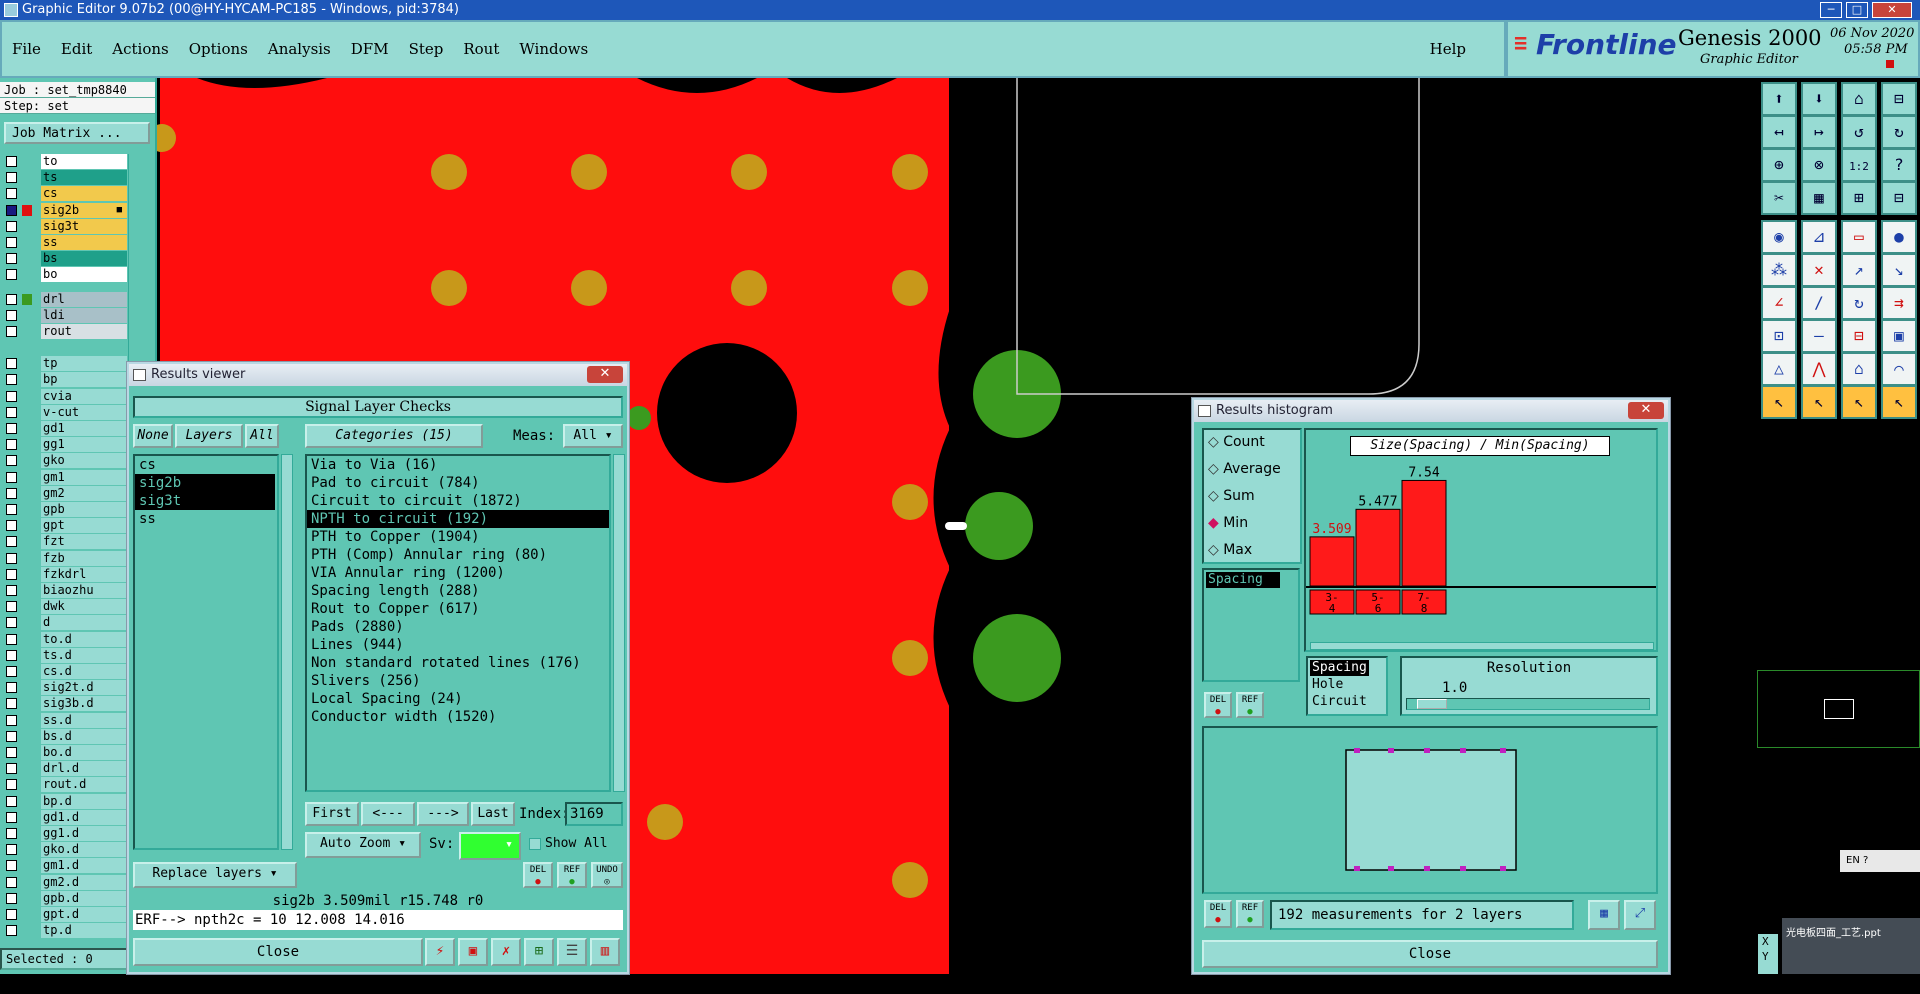 This screenshot has width=1920, height=994. Describe the element at coordinates (458, 573) in the screenshot. I see `category-item: VIA Annular ring (1200)` at that location.